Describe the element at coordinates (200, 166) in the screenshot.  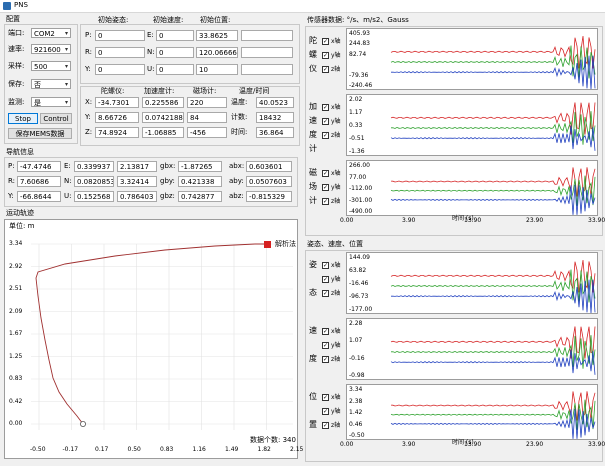
I see `nav-gyro-bias-field: -1.87265` at that location.